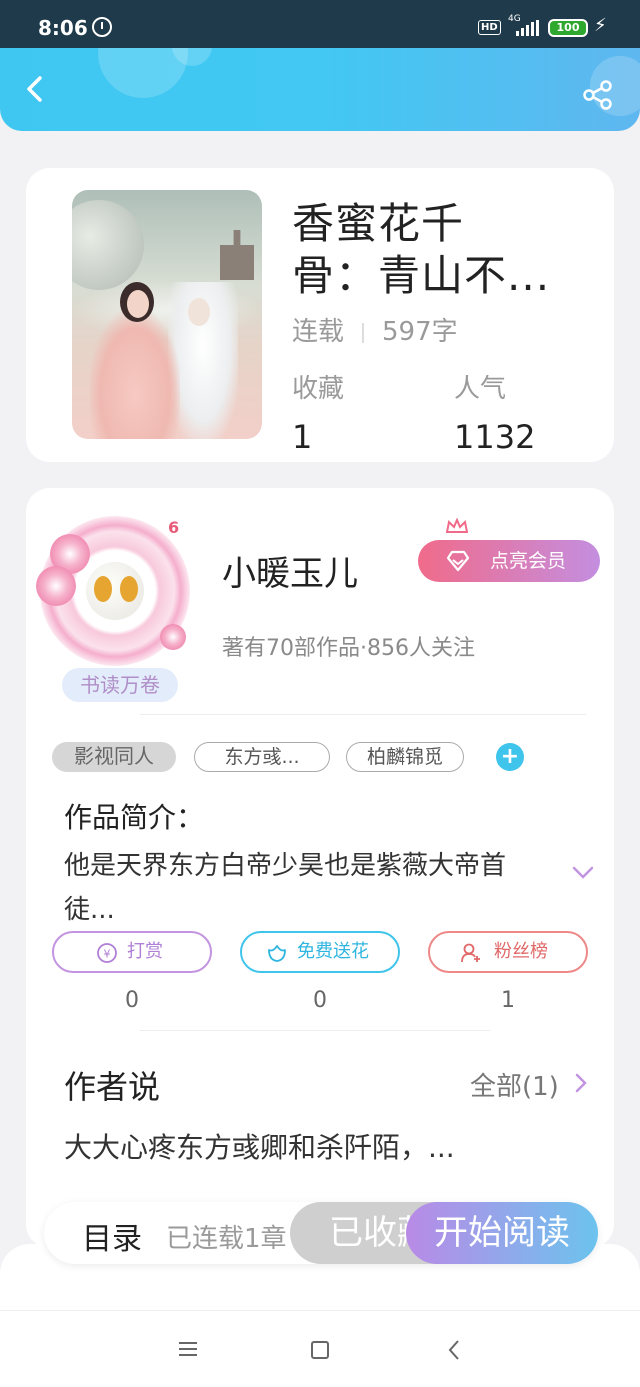 The image size is (640, 1387). I want to click on start-reading-button: 开始阅读, so click(502, 1233).